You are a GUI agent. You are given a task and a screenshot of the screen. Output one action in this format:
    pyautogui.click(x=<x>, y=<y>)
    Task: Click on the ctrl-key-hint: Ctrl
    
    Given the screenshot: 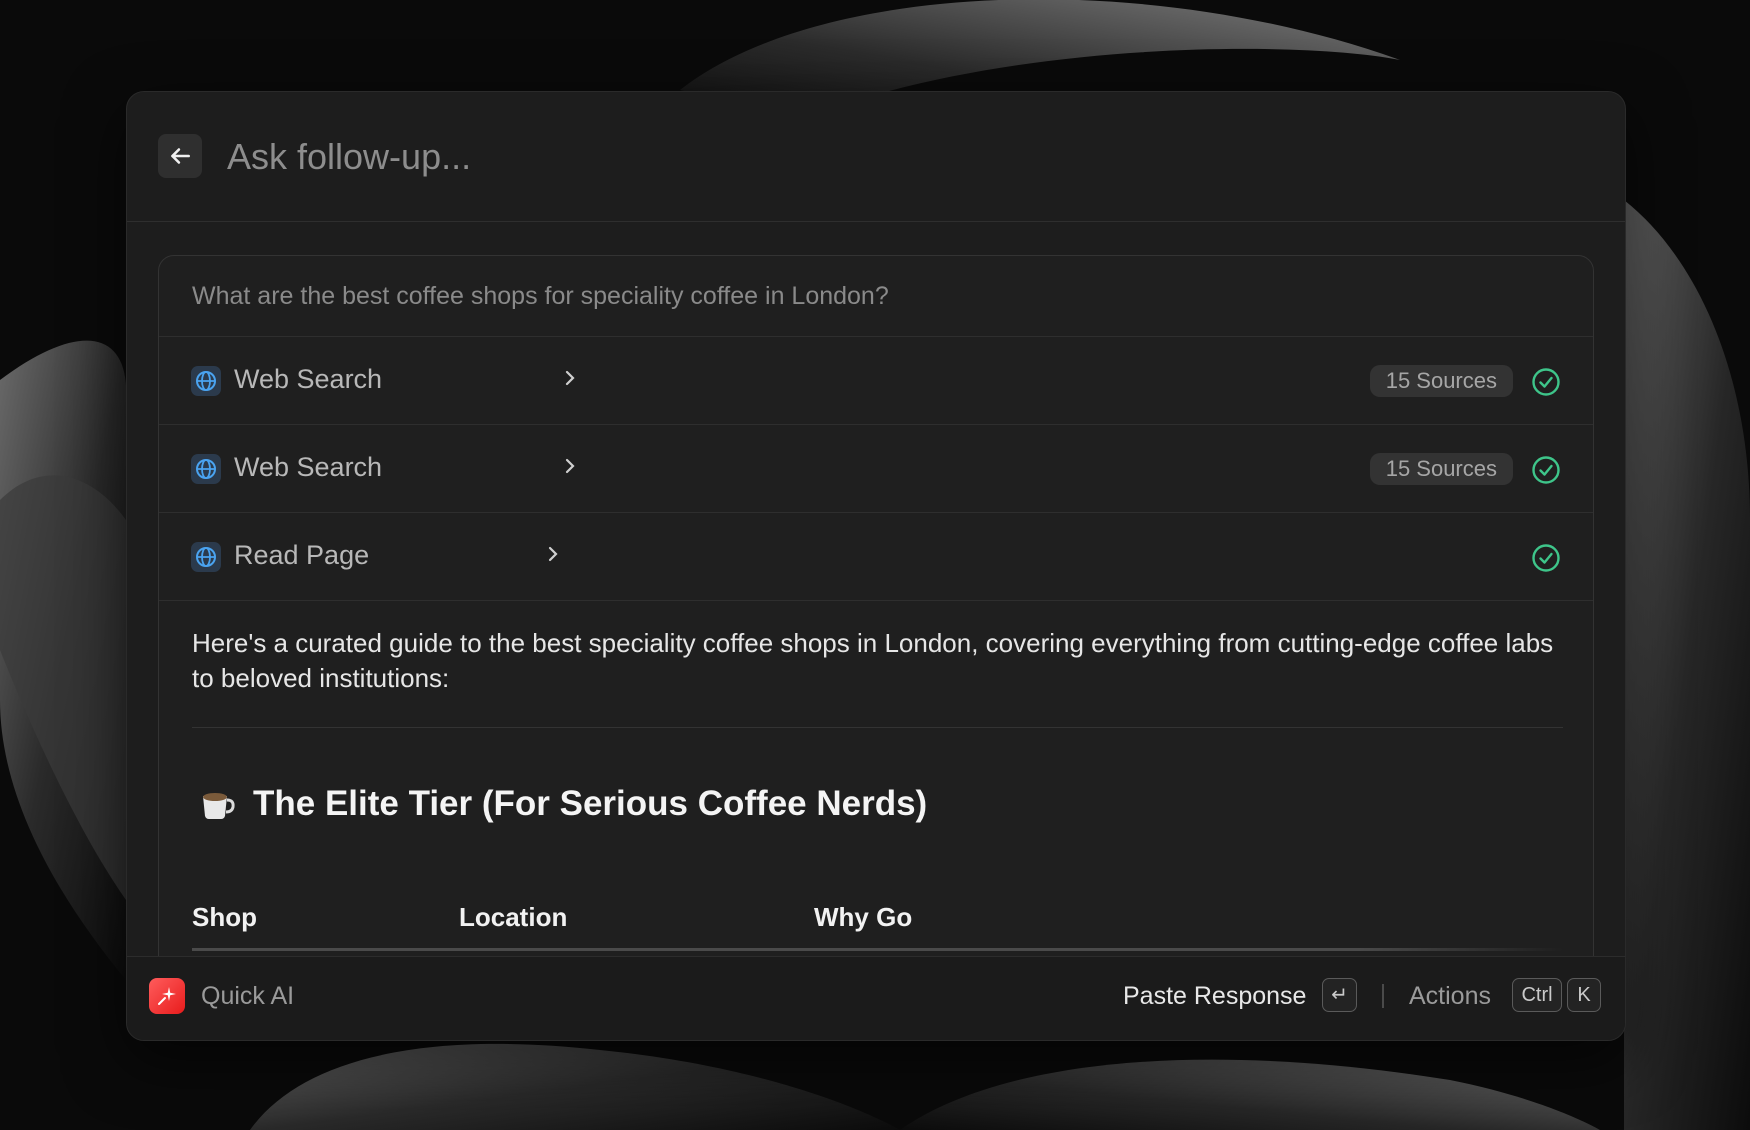 What is the action you would take?
    pyautogui.click(x=1537, y=995)
    